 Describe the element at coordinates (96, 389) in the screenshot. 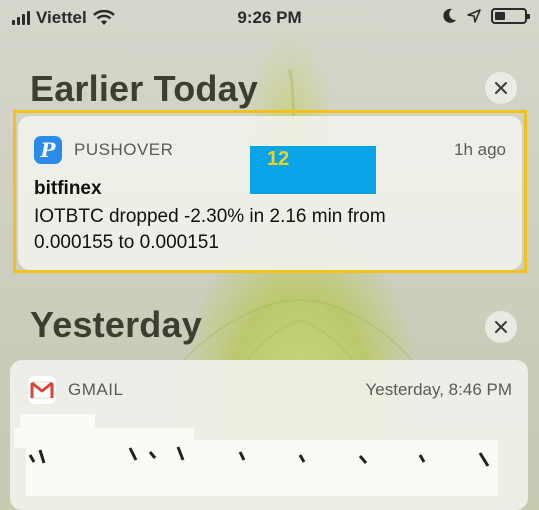

I see `app-name: GMAIL` at that location.